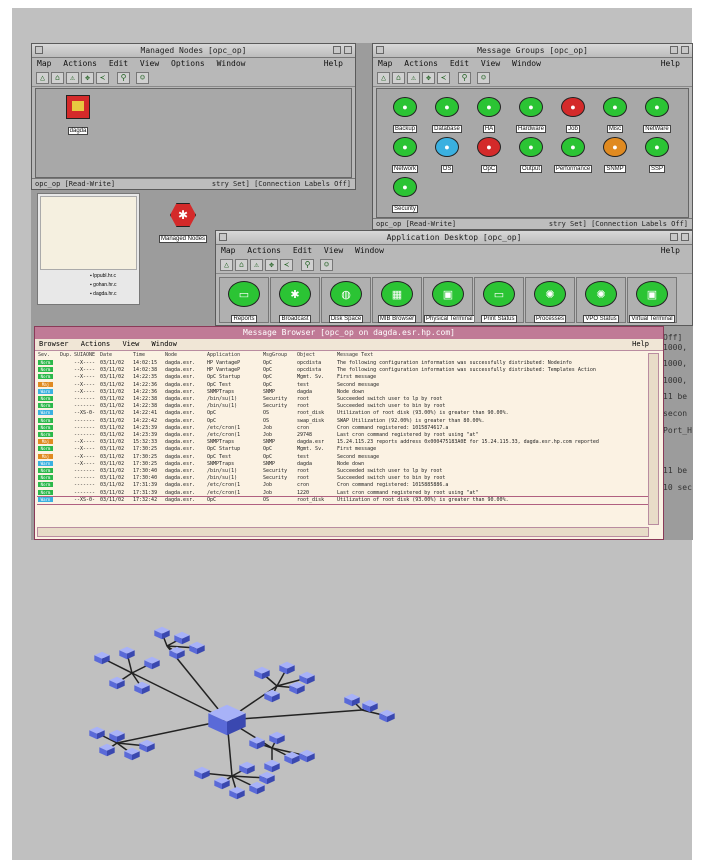 This screenshot has height=867, width=705. I want to click on column-header: Application, so click(234, 356).